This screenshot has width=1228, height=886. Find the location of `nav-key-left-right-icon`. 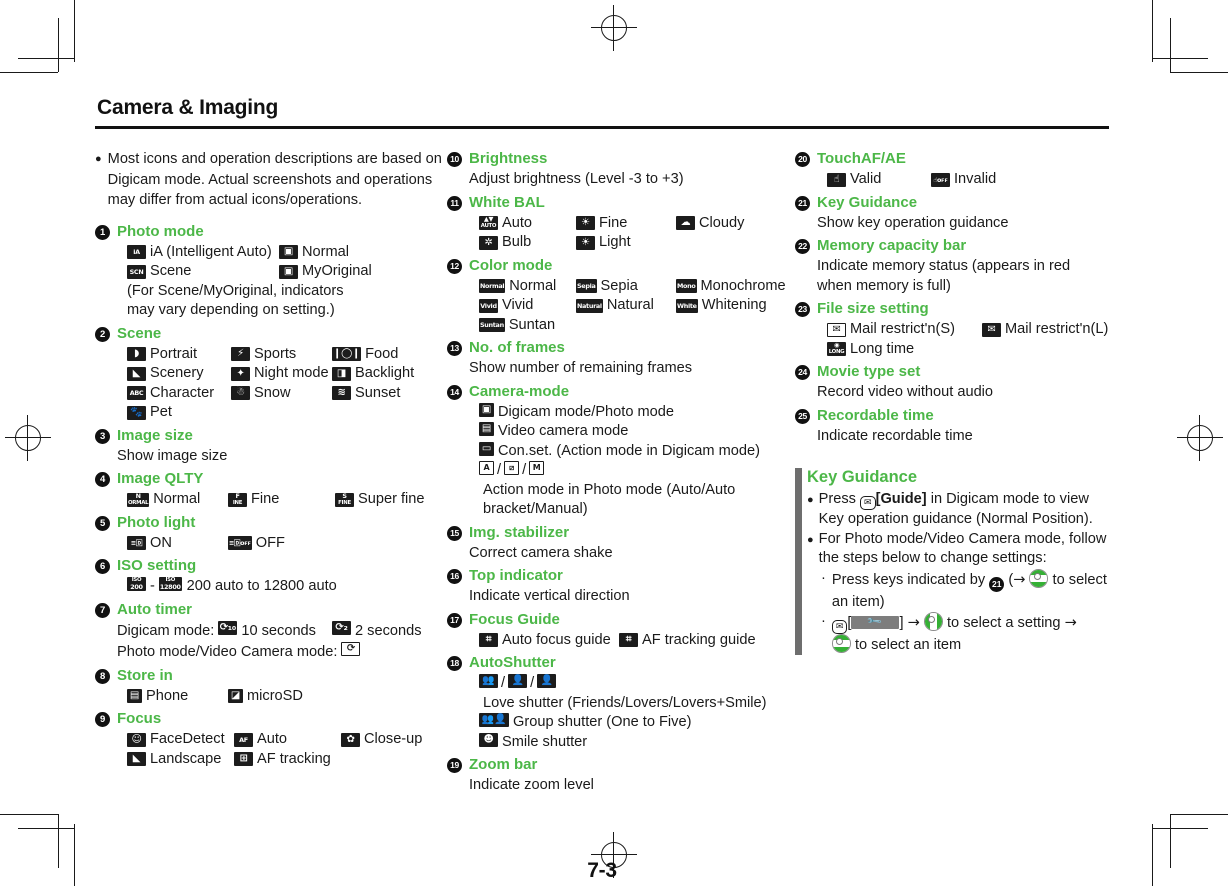

nav-key-left-right-icon is located at coordinates (933, 621).